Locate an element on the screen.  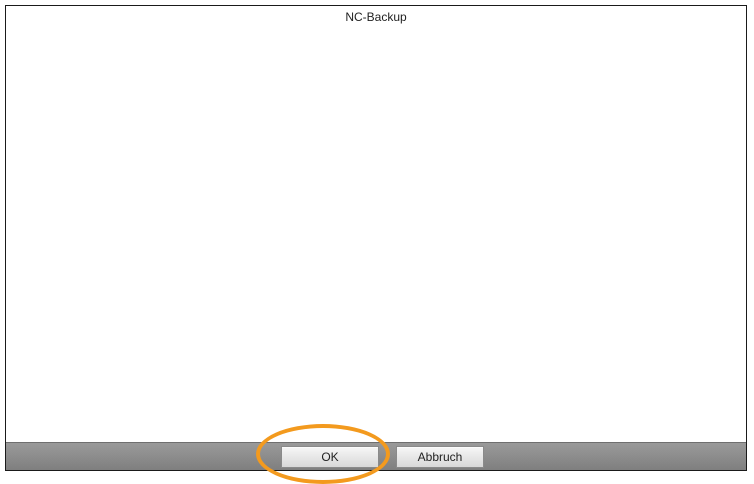
cancel-button: Abbruch is located at coordinates (440, 457).